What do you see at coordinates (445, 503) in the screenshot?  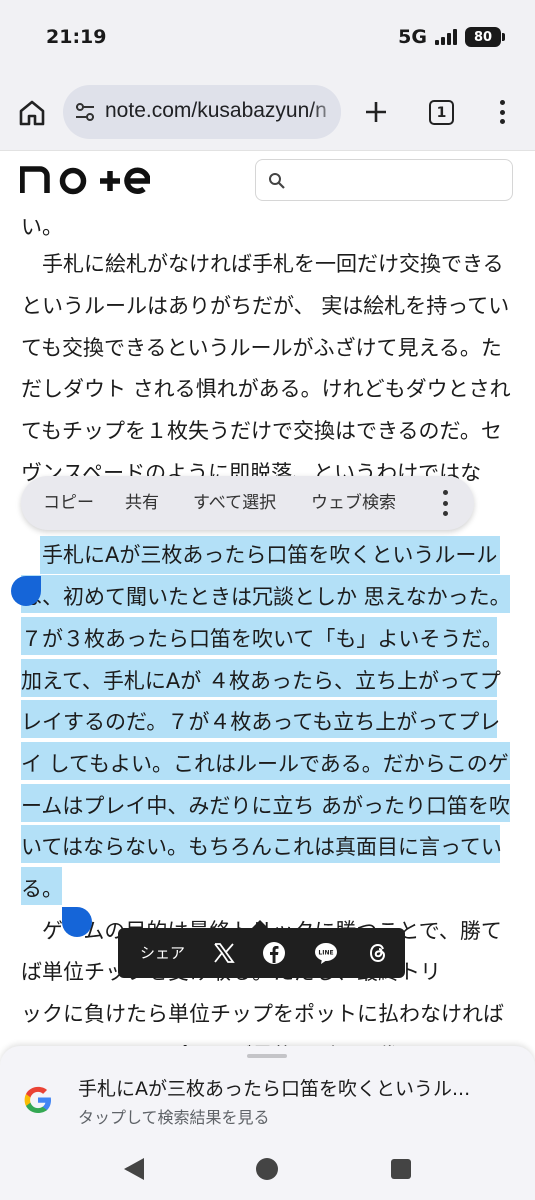 I see `more-options-icon` at bounding box center [445, 503].